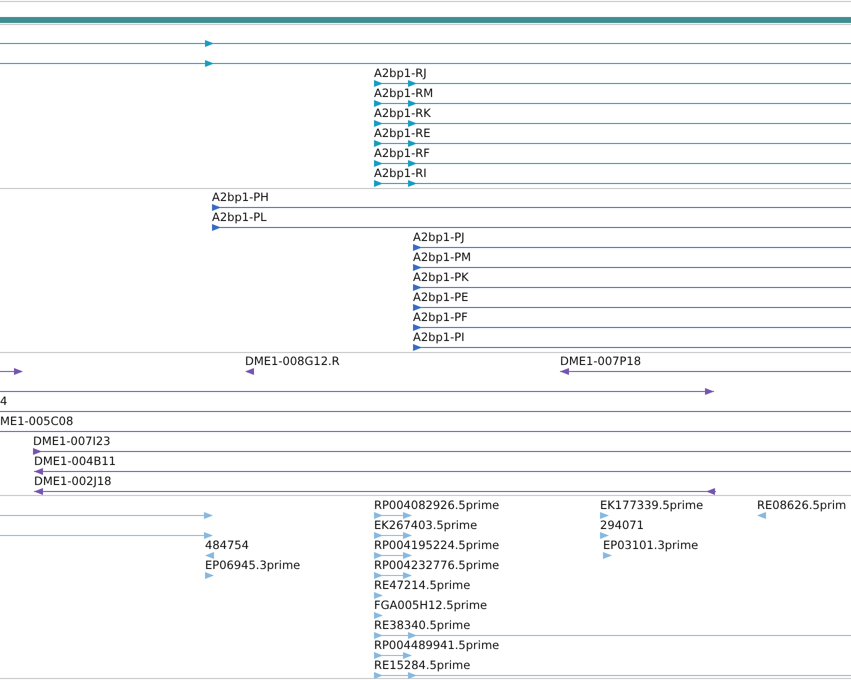 The height and width of the screenshot is (680, 851). I want to click on feature-label: EK267403.5prime, so click(426, 525).